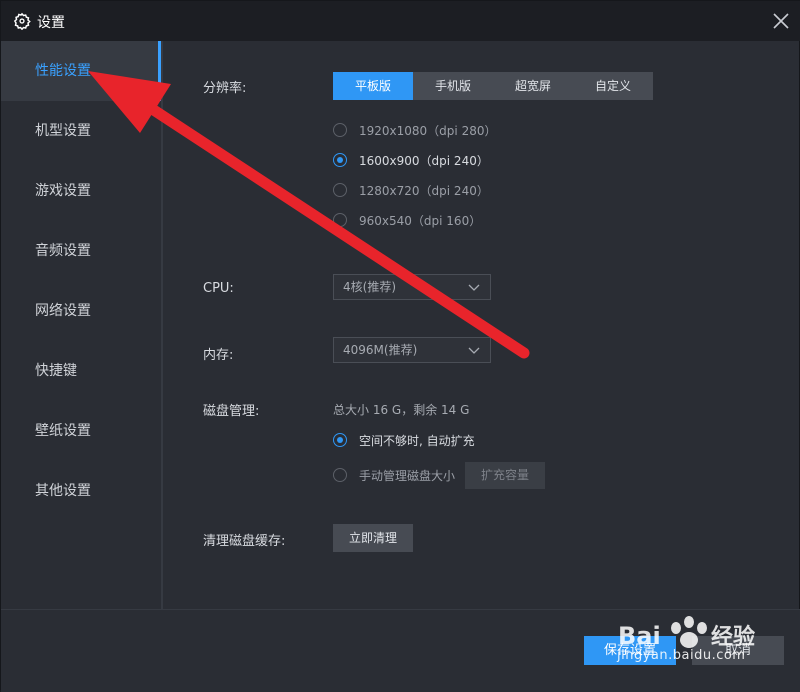 This screenshot has width=800, height=692. What do you see at coordinates (613, 86) in the screenshot?
I see `tab-custom: 自定义` at bounding box center [613, 86].